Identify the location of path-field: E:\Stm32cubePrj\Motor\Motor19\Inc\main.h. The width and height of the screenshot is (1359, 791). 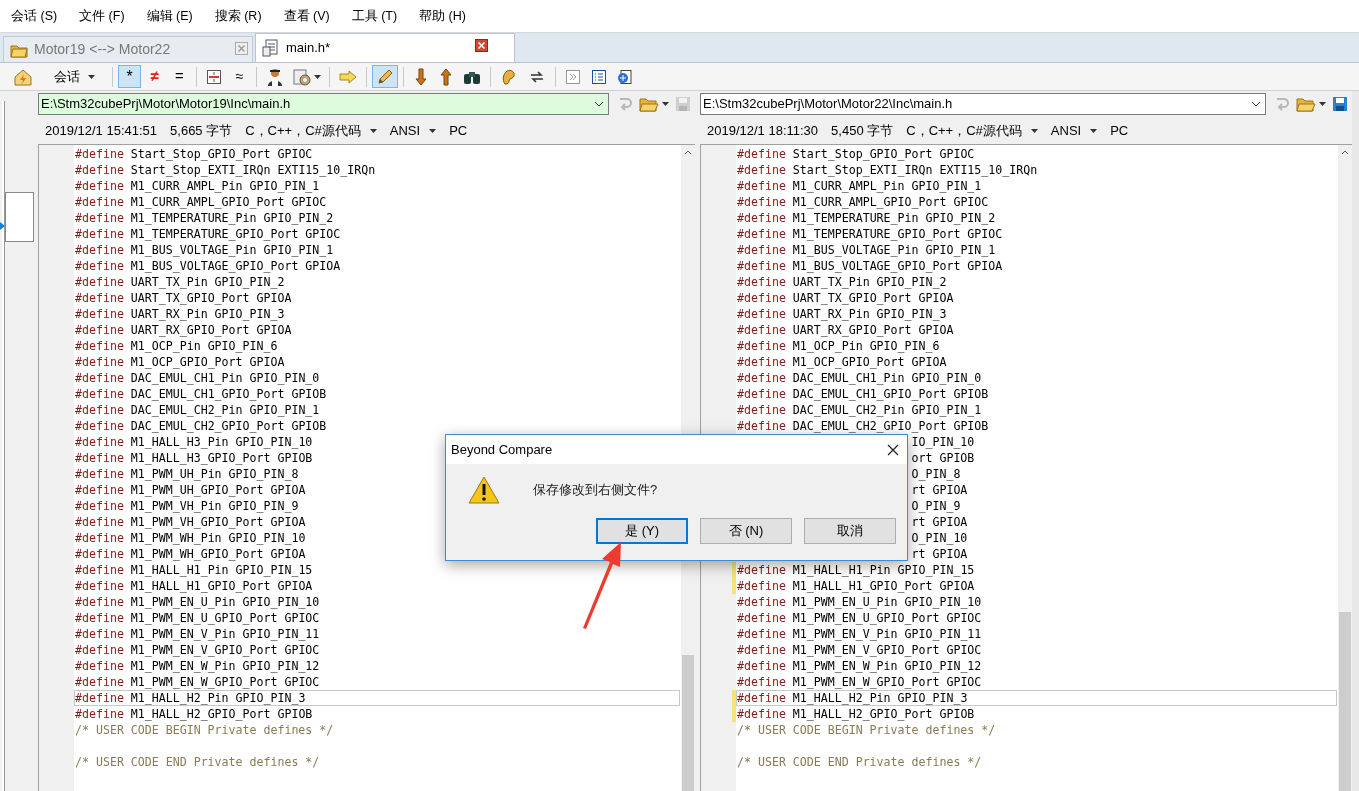
(323, 104).